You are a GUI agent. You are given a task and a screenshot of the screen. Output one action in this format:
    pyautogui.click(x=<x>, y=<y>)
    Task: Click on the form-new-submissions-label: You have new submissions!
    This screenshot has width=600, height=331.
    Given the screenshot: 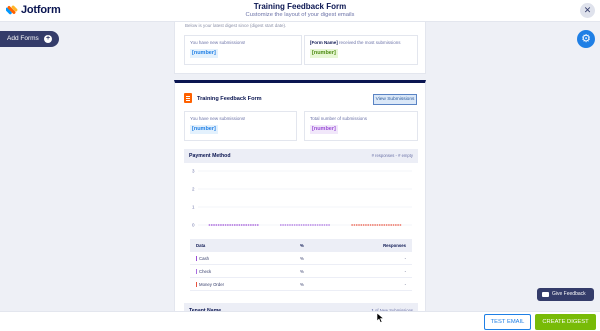 What is the action you would take?
    pyautogui.click(x=218, y=118)
    